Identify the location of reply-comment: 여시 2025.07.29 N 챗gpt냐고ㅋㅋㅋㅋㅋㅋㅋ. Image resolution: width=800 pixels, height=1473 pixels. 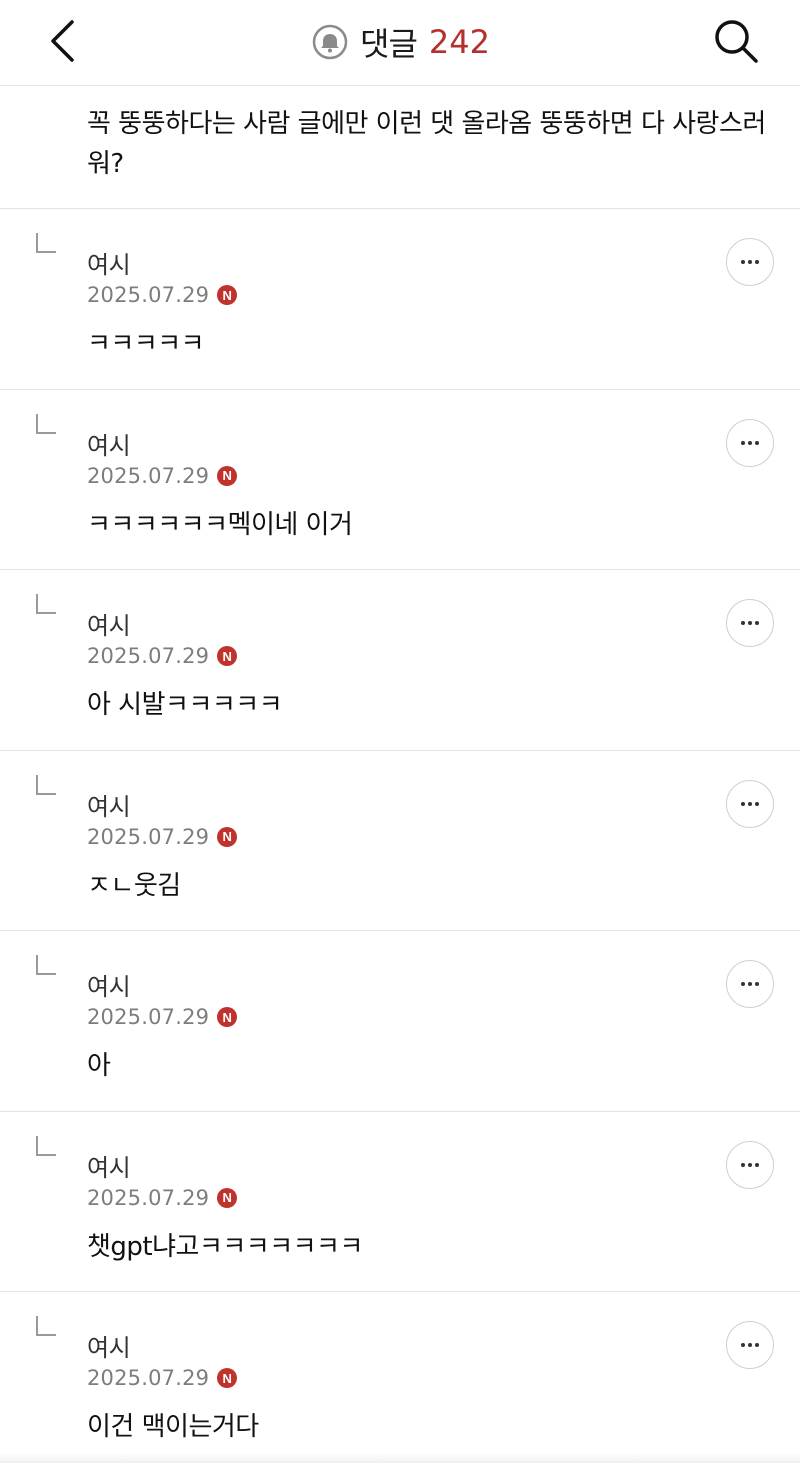
(400, 1202).